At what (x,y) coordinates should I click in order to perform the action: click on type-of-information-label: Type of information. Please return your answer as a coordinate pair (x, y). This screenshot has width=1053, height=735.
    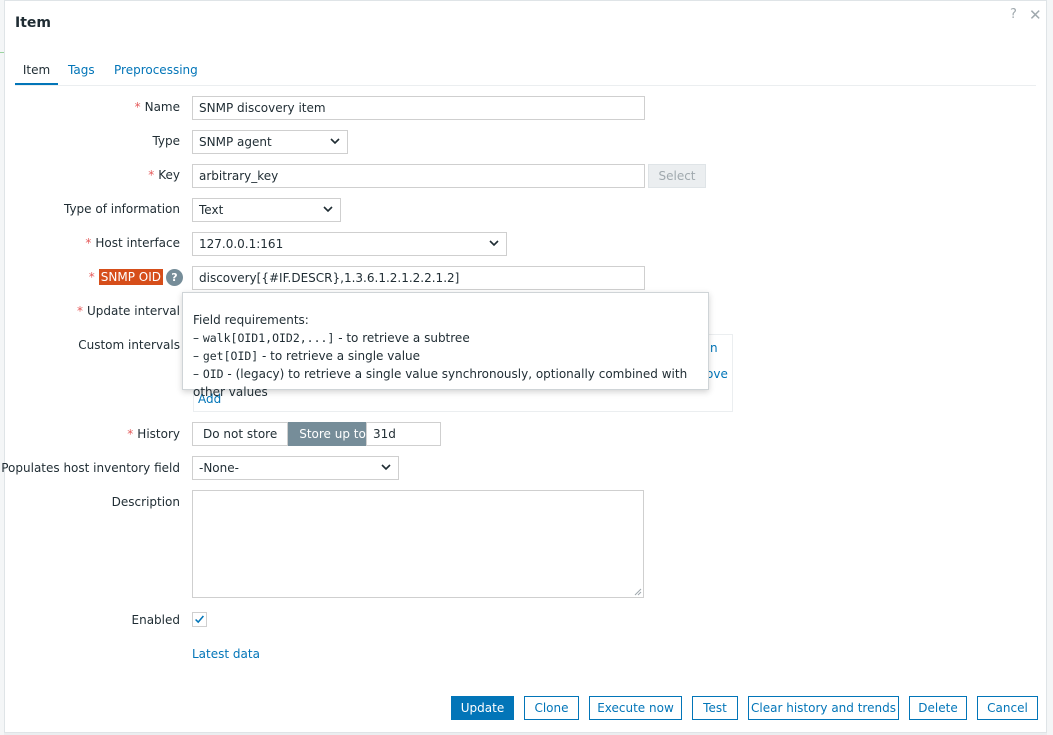
    Looking at the image, I should click on (121, 209).